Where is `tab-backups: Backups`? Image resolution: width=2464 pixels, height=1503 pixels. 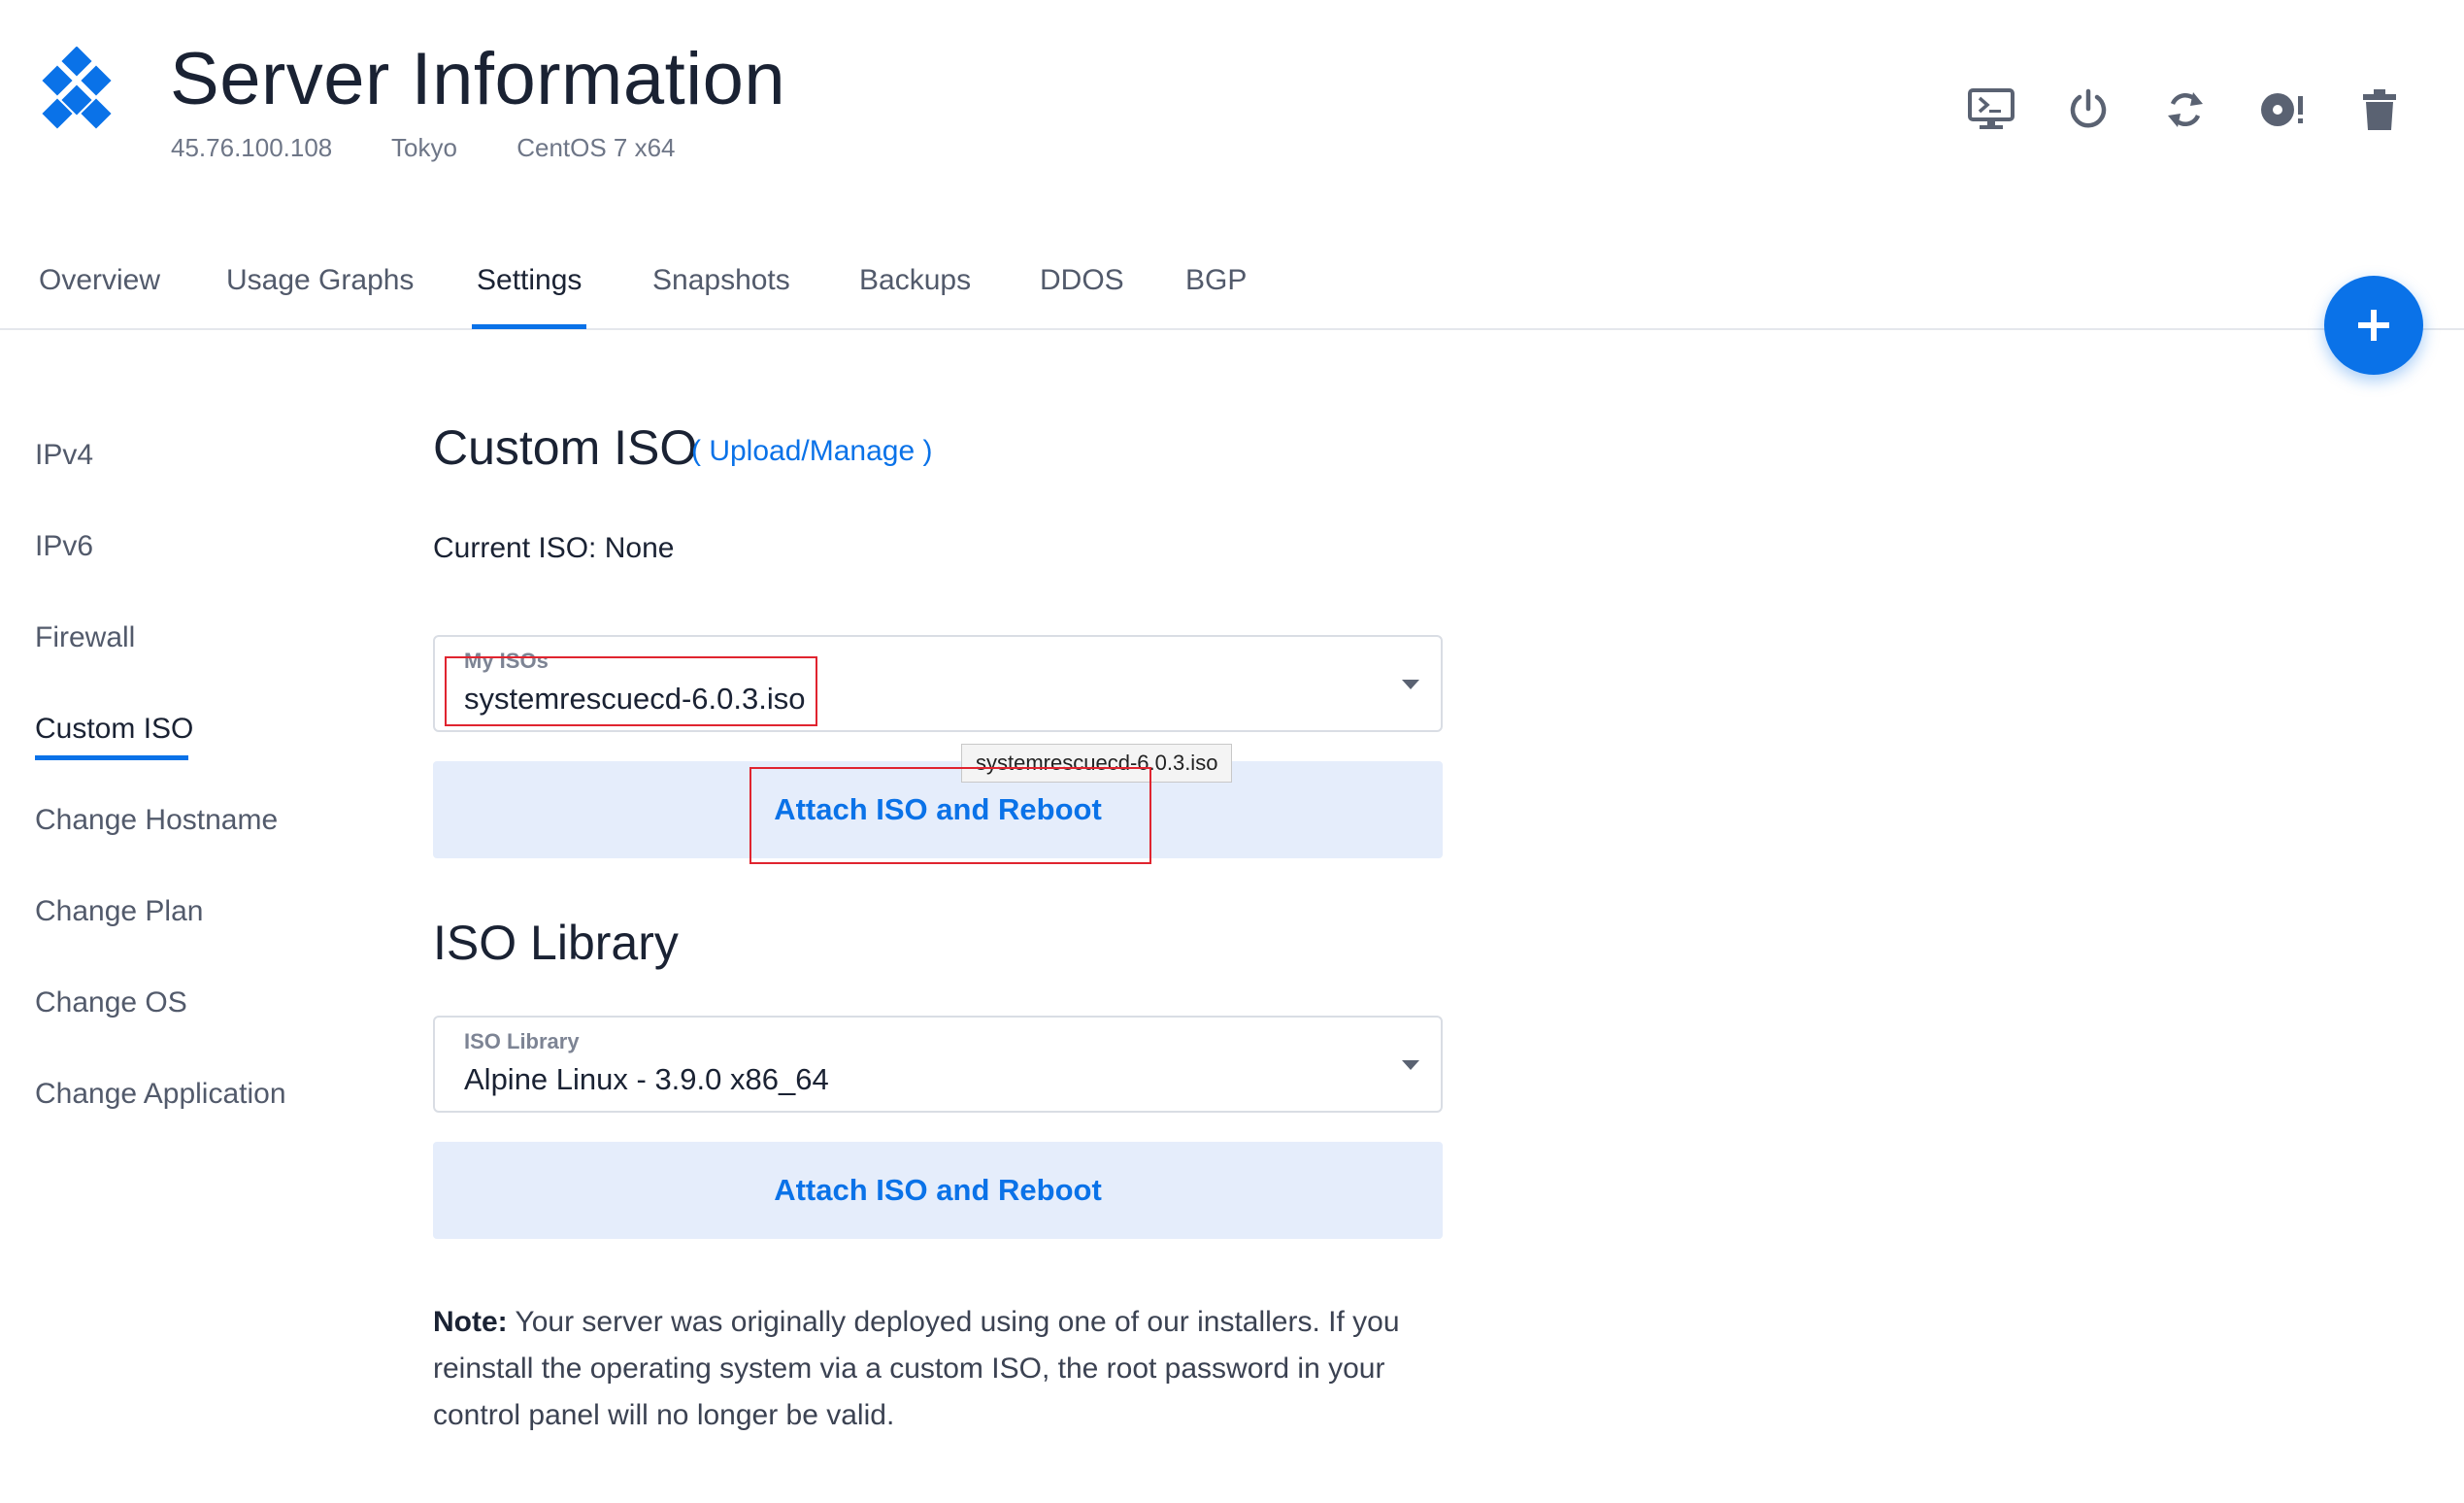 tab-backups: Backups is located at coordinates (915, 280).